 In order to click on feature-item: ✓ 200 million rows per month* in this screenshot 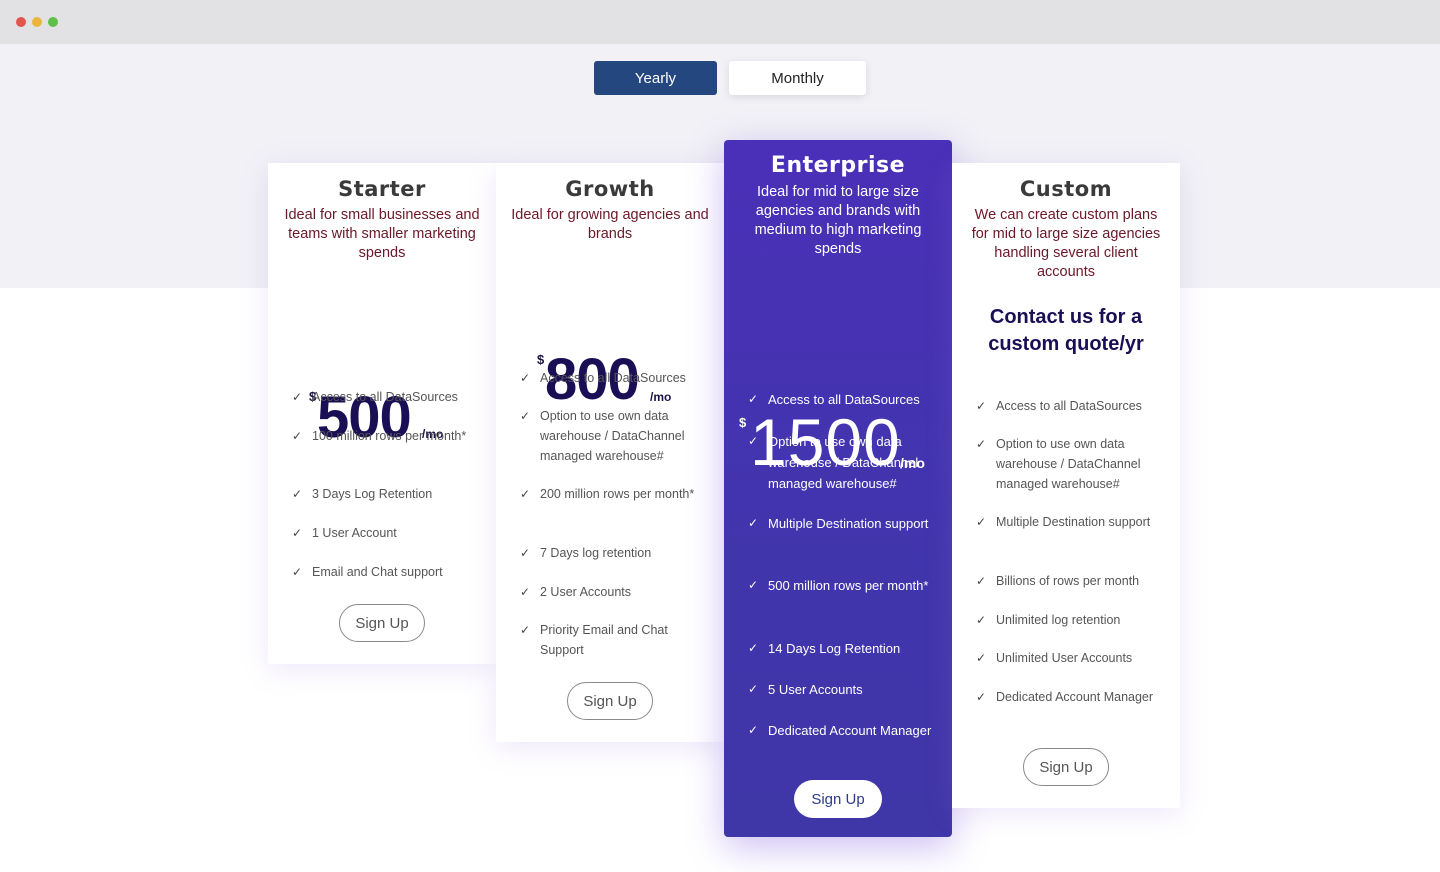, I will do `click(615, 494)`.